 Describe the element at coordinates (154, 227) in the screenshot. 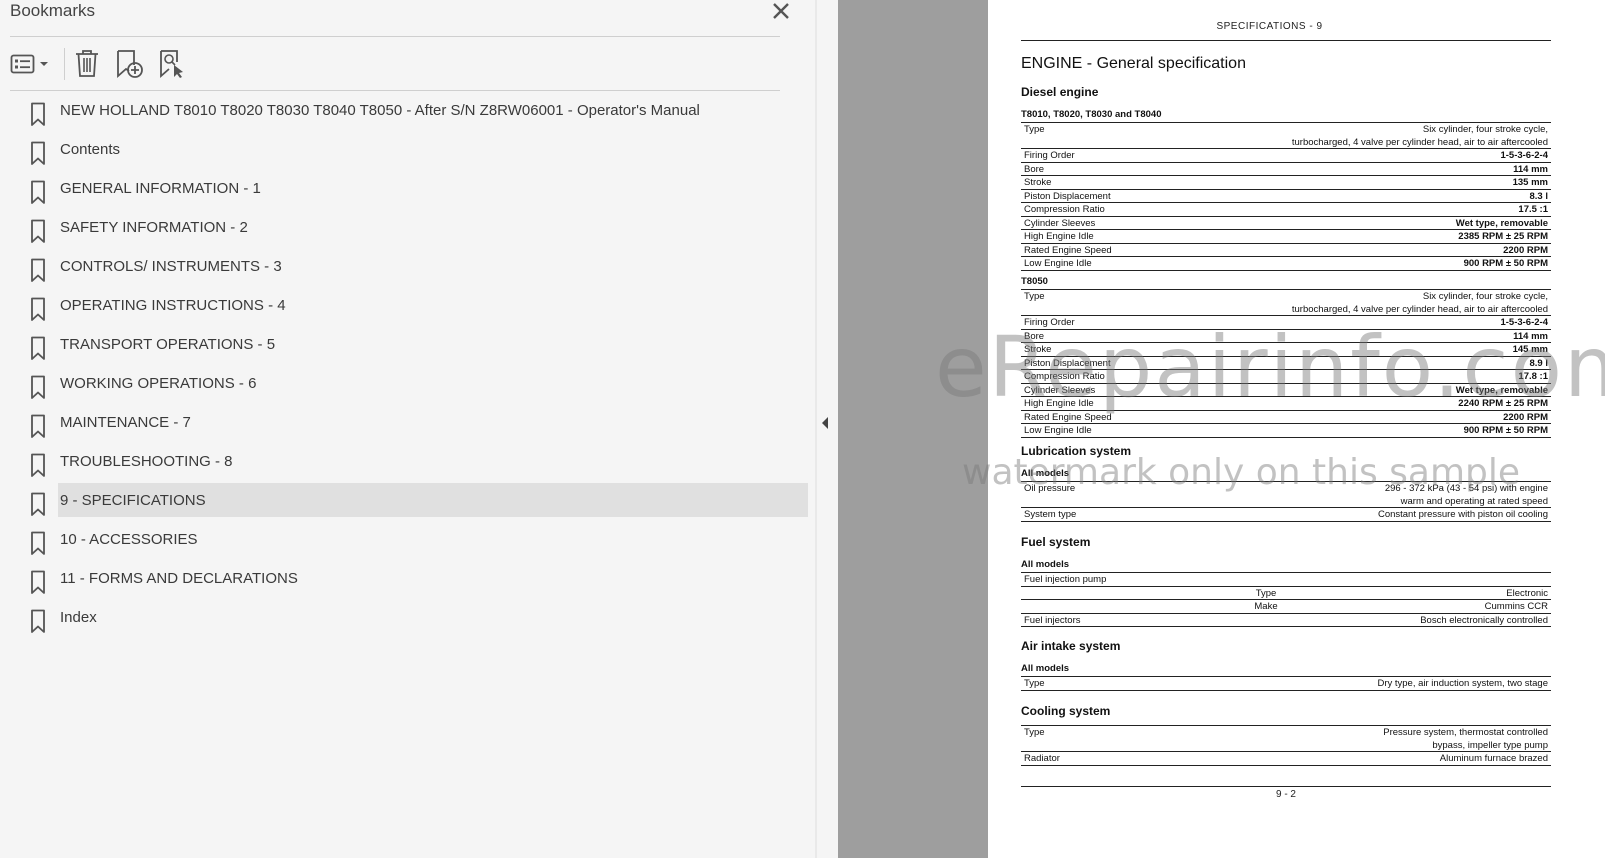

I see `bookmark-label: SAFETY INFORMATION - 2` at that location.